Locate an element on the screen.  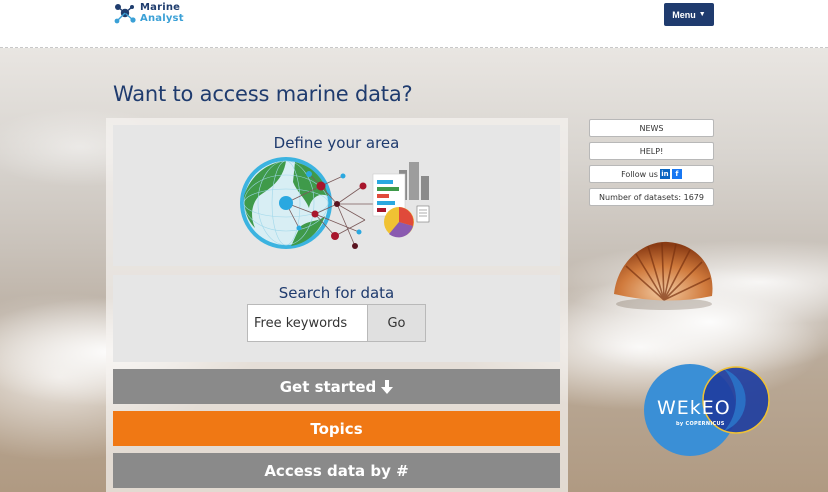
wekeo-by-copernicus: by COPERNICUS is located at coordinates (700, 424).